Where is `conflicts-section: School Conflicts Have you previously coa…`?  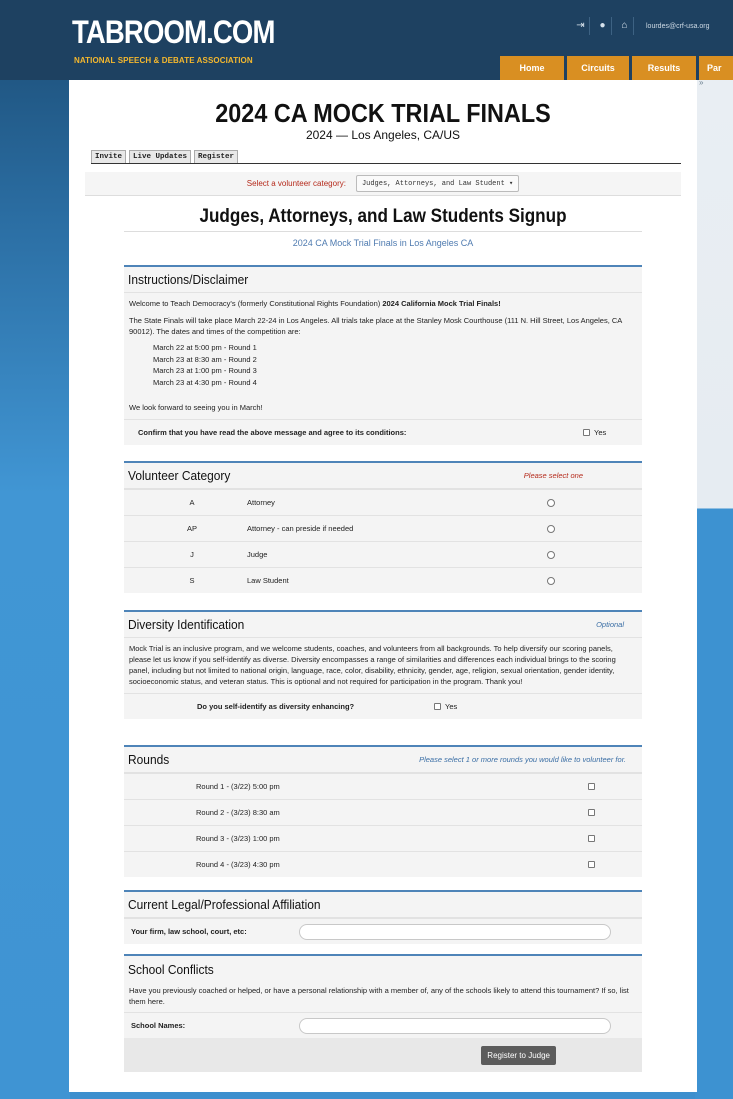
conflicts-section: School Conflicts Have you previously coa… is located at coordinates (383, 1013).